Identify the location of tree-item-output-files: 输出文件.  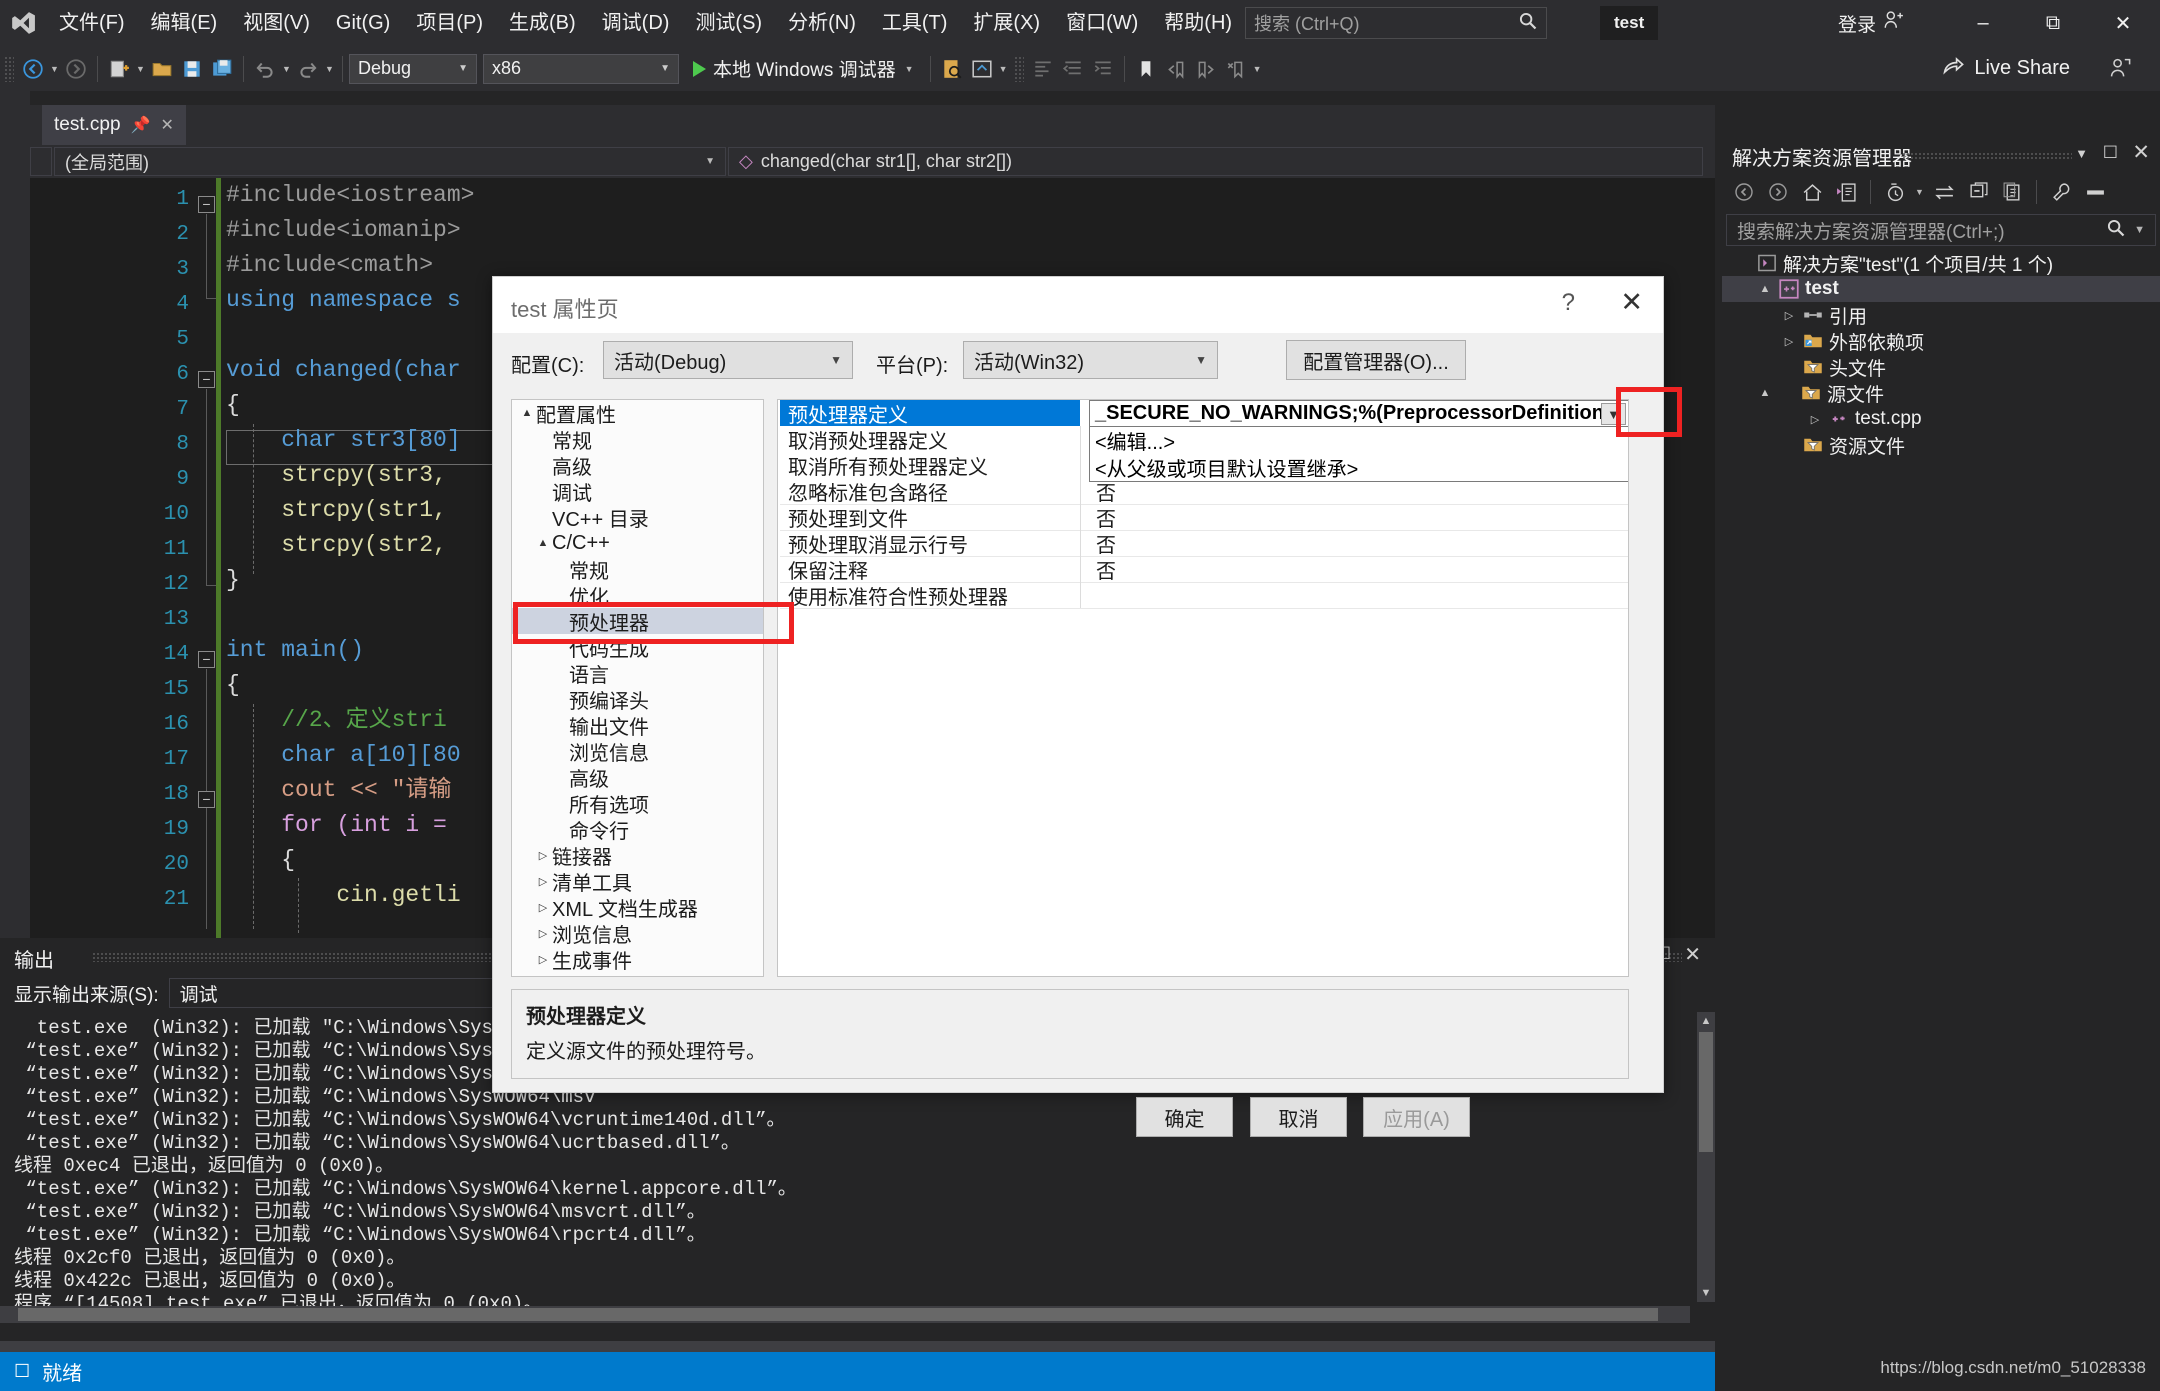
(637, 725).